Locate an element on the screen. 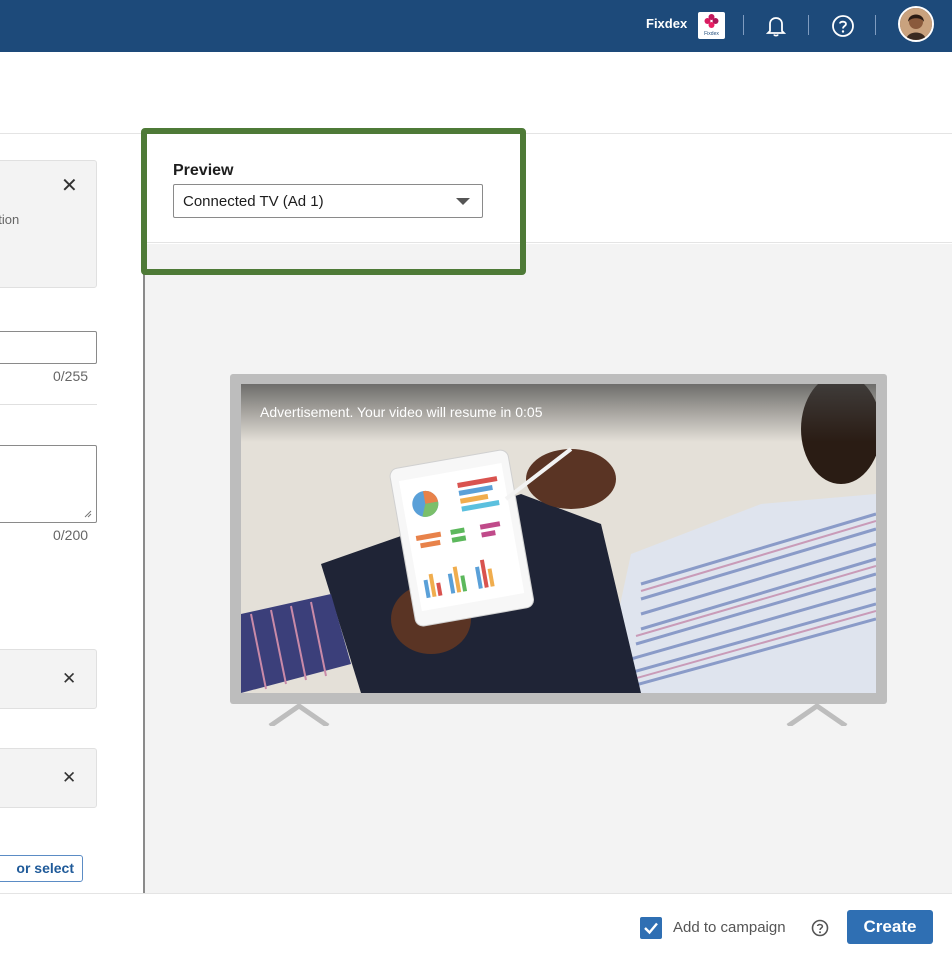 This screenshot has height=964, width=952. headline-counter: 0/255 is located at coordinates (71, 376).